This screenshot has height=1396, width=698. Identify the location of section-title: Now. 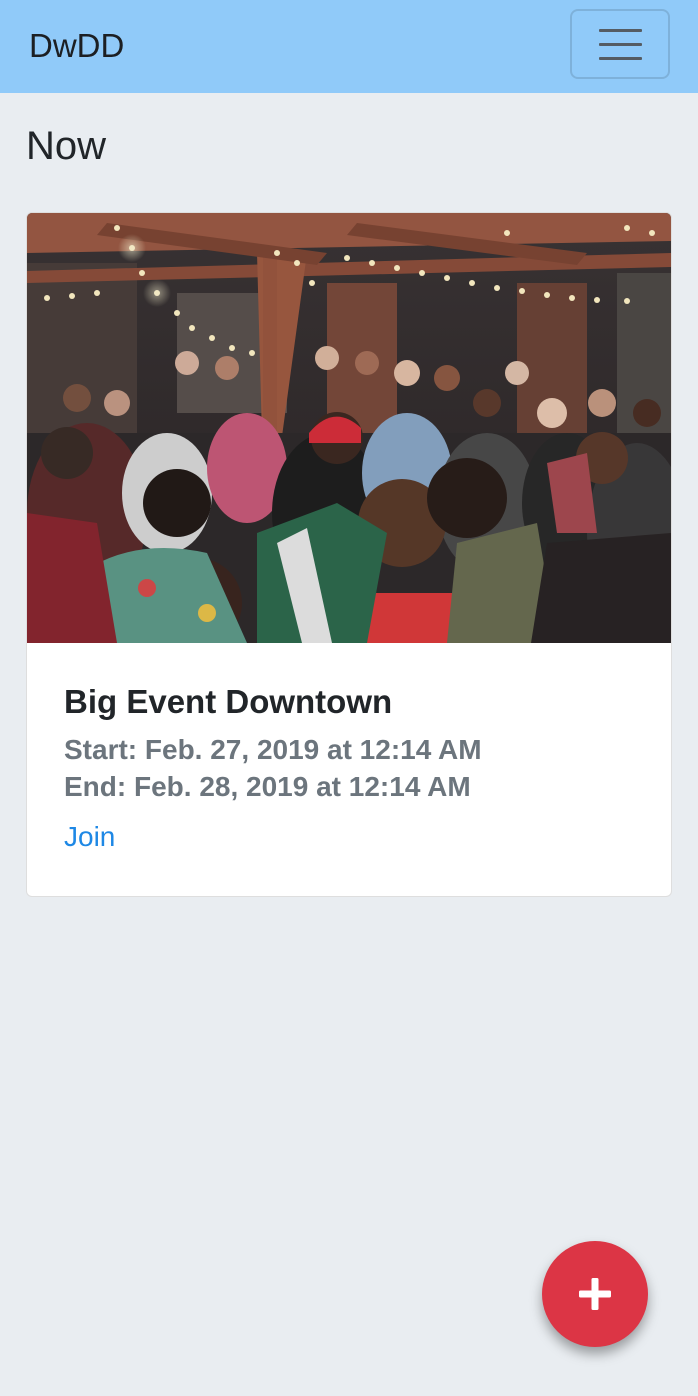
(66, 146).